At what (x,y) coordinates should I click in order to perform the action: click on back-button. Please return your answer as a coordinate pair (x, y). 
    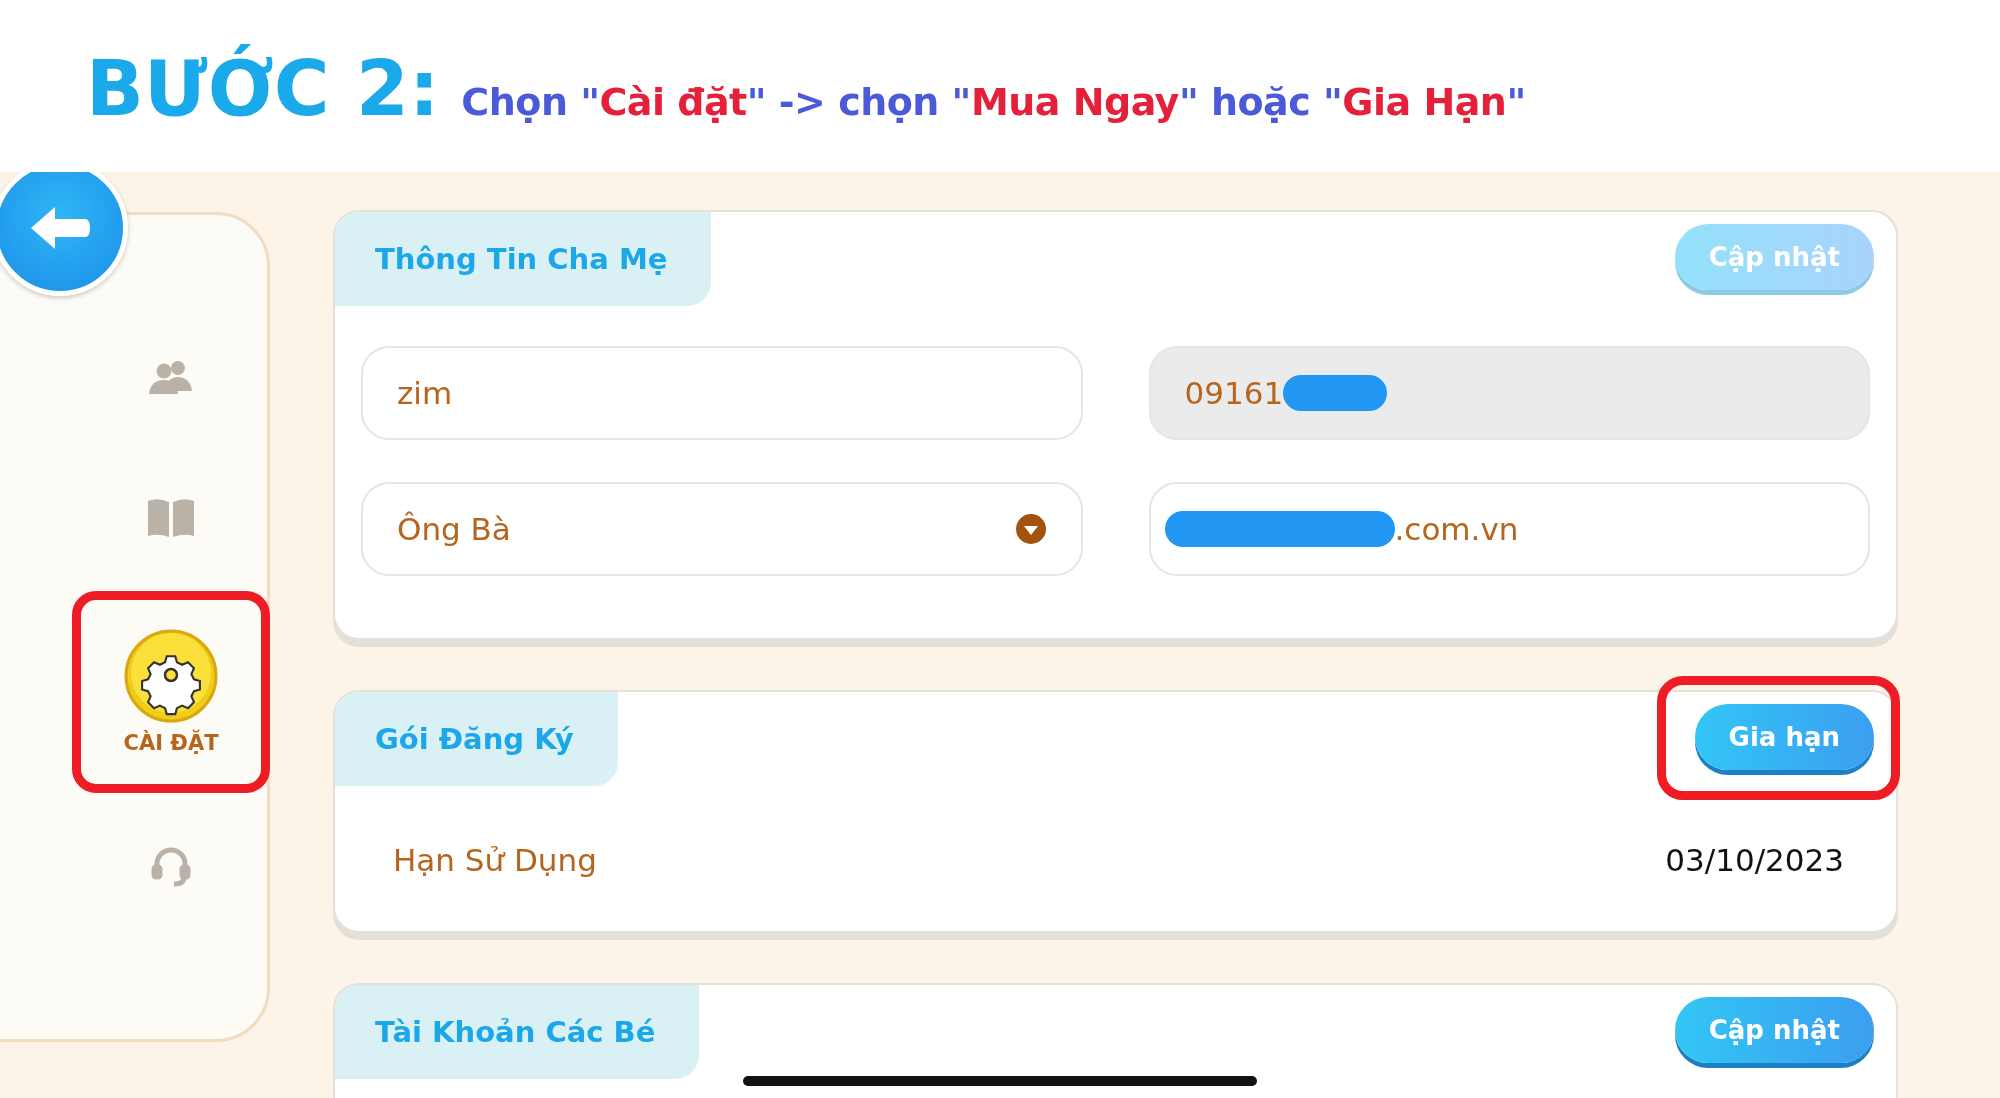
    Looking at the image, I should click on (64, 234).